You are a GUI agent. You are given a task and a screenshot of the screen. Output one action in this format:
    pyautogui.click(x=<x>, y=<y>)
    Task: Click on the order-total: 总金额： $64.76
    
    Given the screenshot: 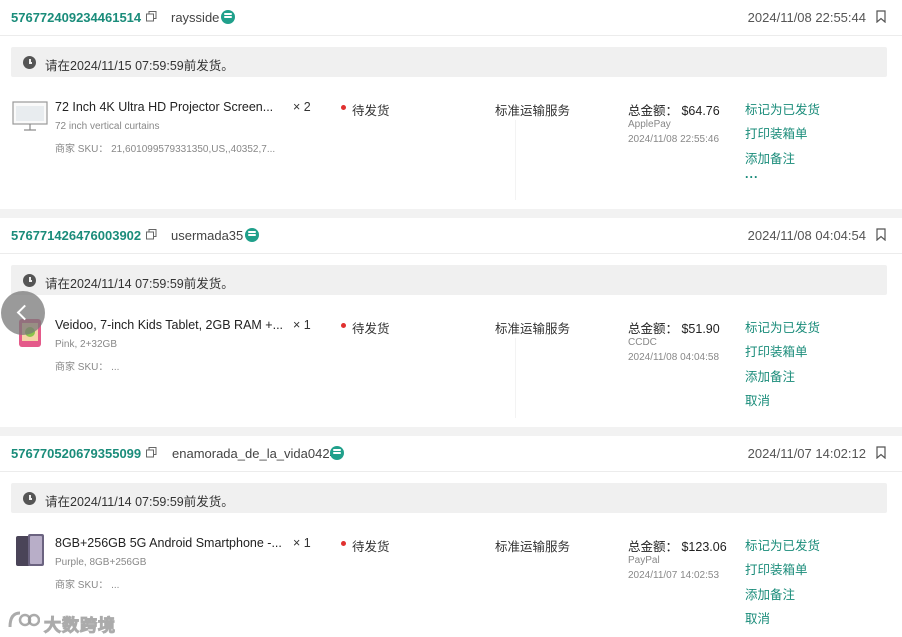 What is the action you would take?
    pyautogui.click(x=674, y=111)
    